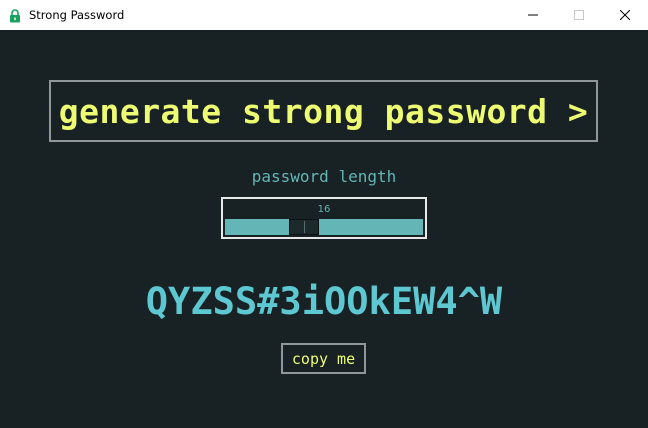  I want to click on password-length-label: password length, so click(324, 176).